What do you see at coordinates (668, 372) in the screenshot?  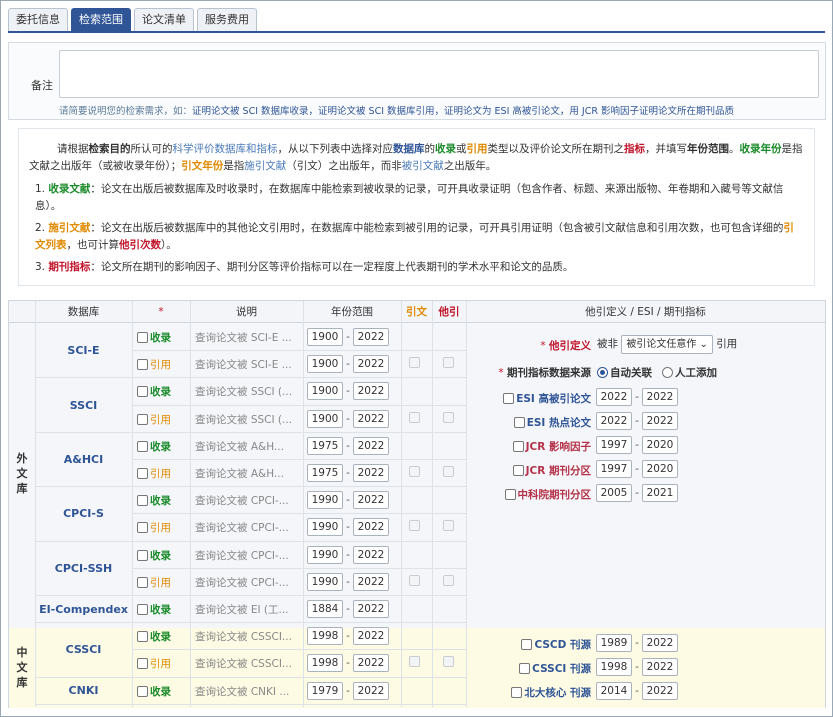 I see `radio-manual` at bounding box center [668, 372].